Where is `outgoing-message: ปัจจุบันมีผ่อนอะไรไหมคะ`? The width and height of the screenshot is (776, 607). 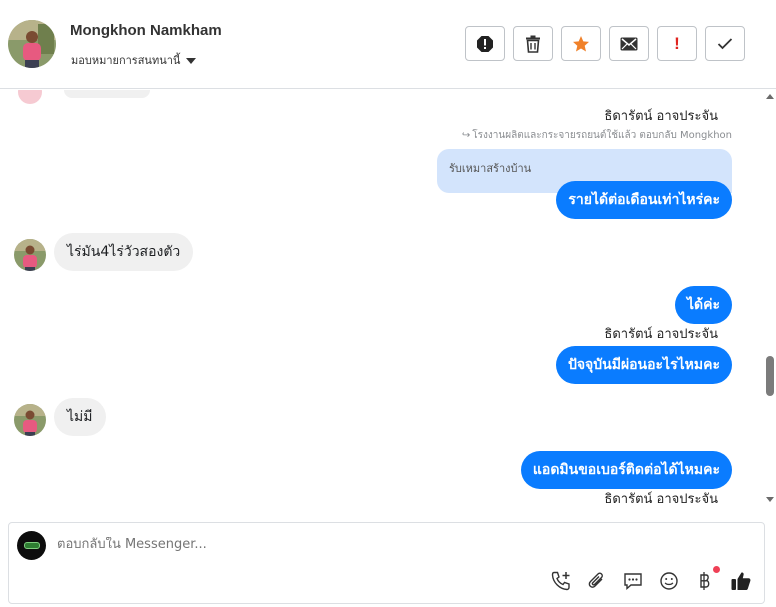
outgoing-message: ปัจจุบันมีผ่อนอะไรไหมคะ is located at coordinates (643, 365).